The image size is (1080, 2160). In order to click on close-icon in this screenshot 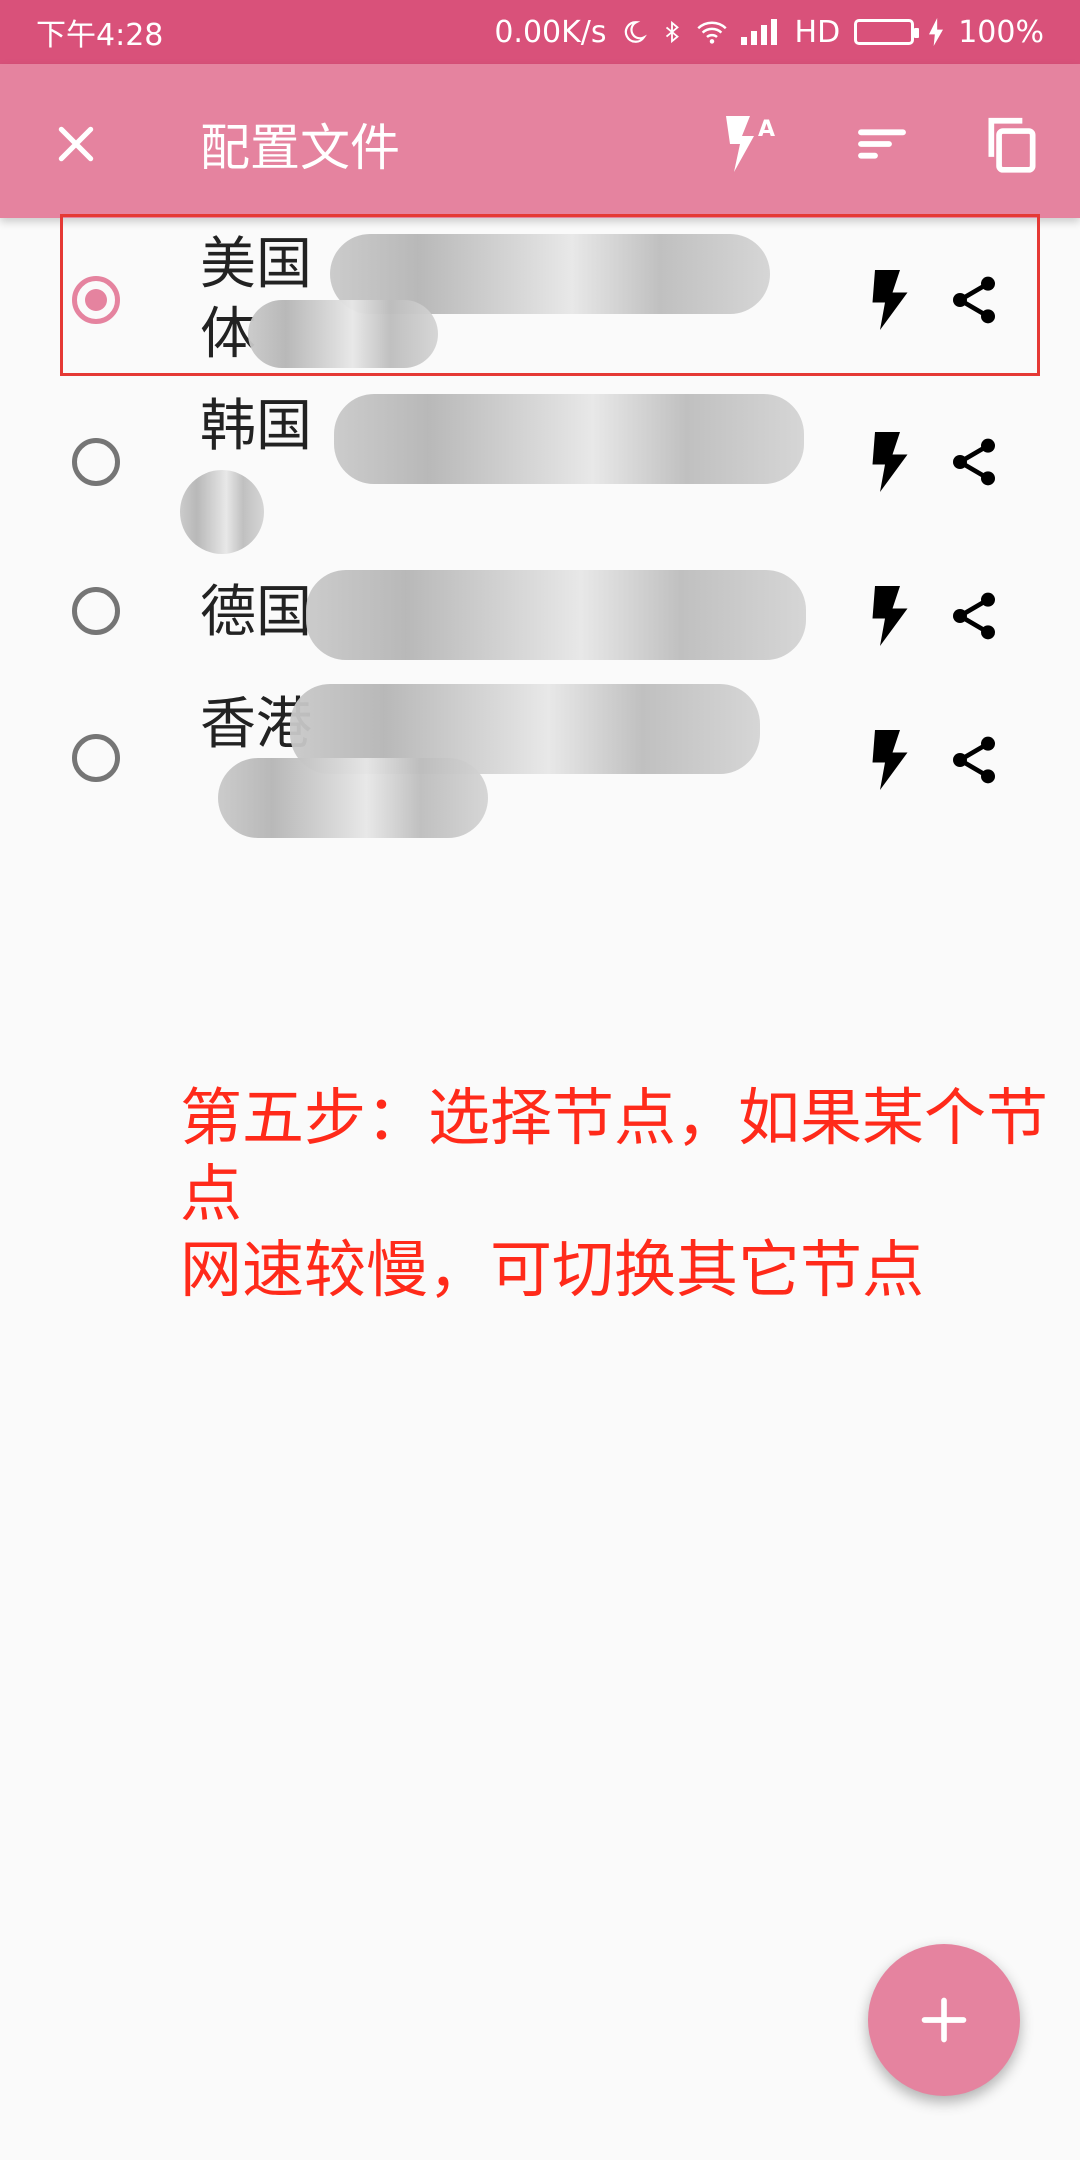, I will do `click(76, 144)`.